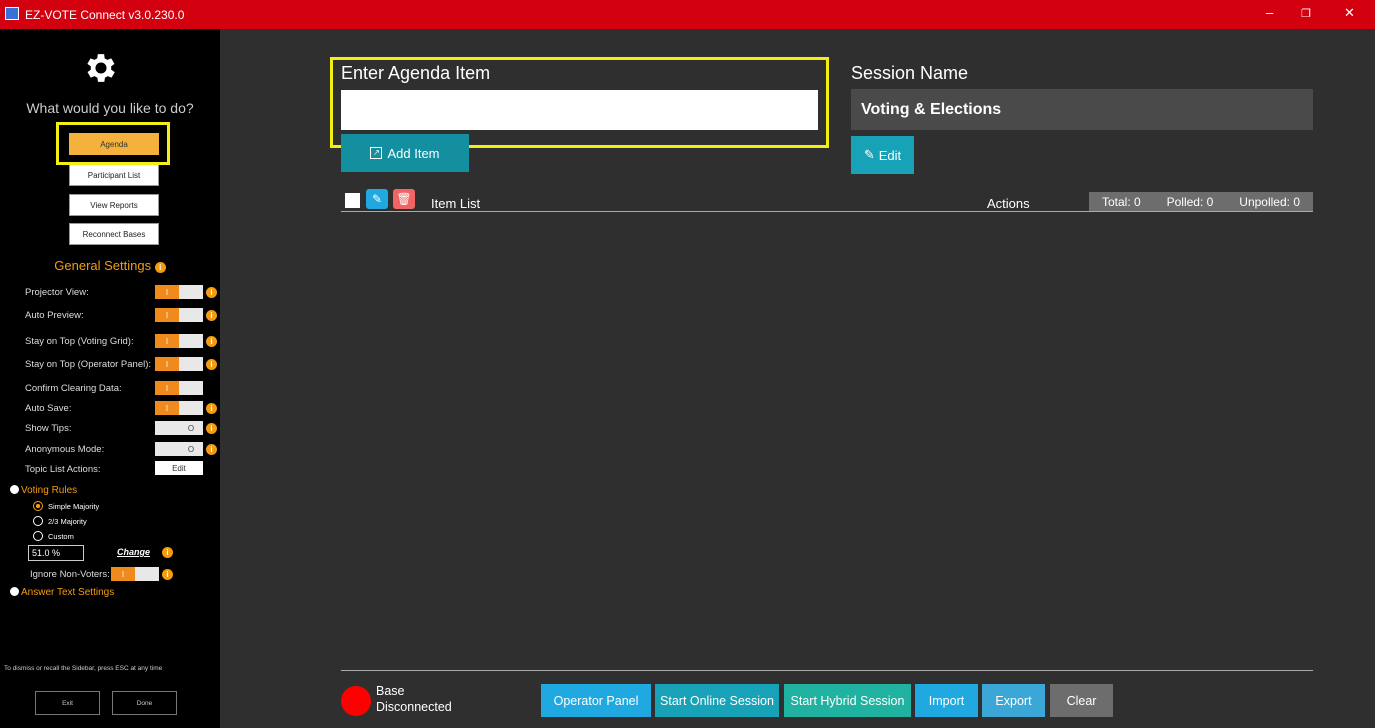 The width and height of the screenshot is (1375, 728). I want to click on setting-label: Show Tips:, so click(48, 428).